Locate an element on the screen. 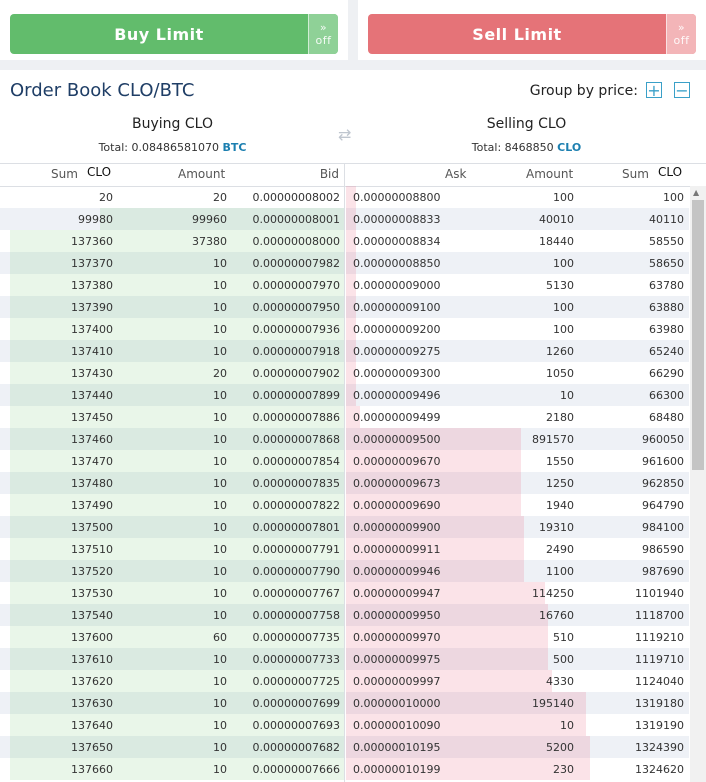  buying-total-currency: BTC is located at coordinates (234, 147).